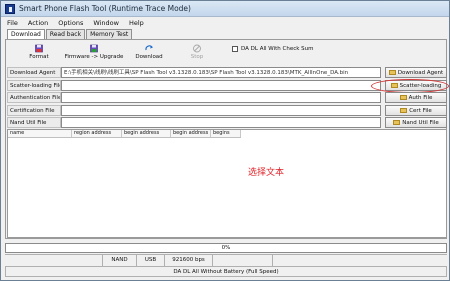 This screenshot has height=281, width=450. What do you see at coordinates (420, 73) in the screenshot?
I see `download-agent-button-label: Download Agent` at bounding box center [420, 73].